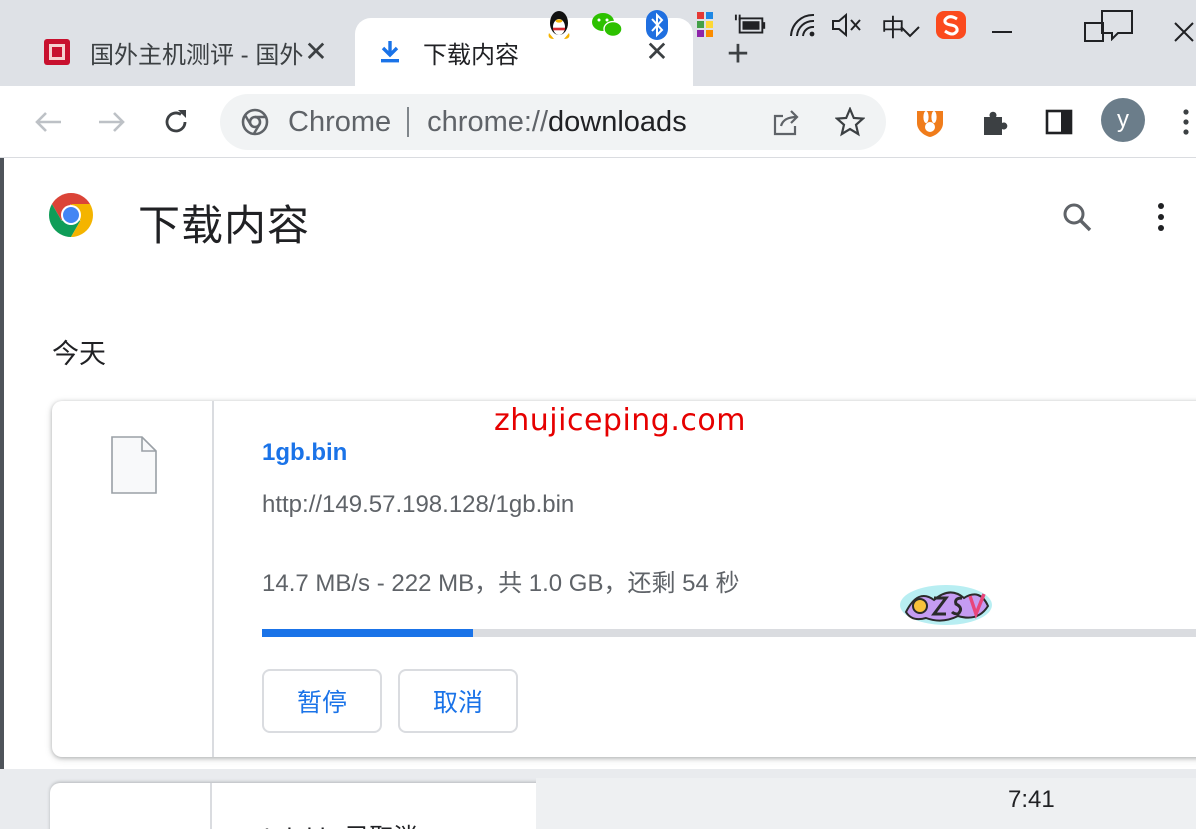  What do you see at coordinates (176, 122) in the screenshot?
I see `reload-icon` at bounding box center [176, 122].